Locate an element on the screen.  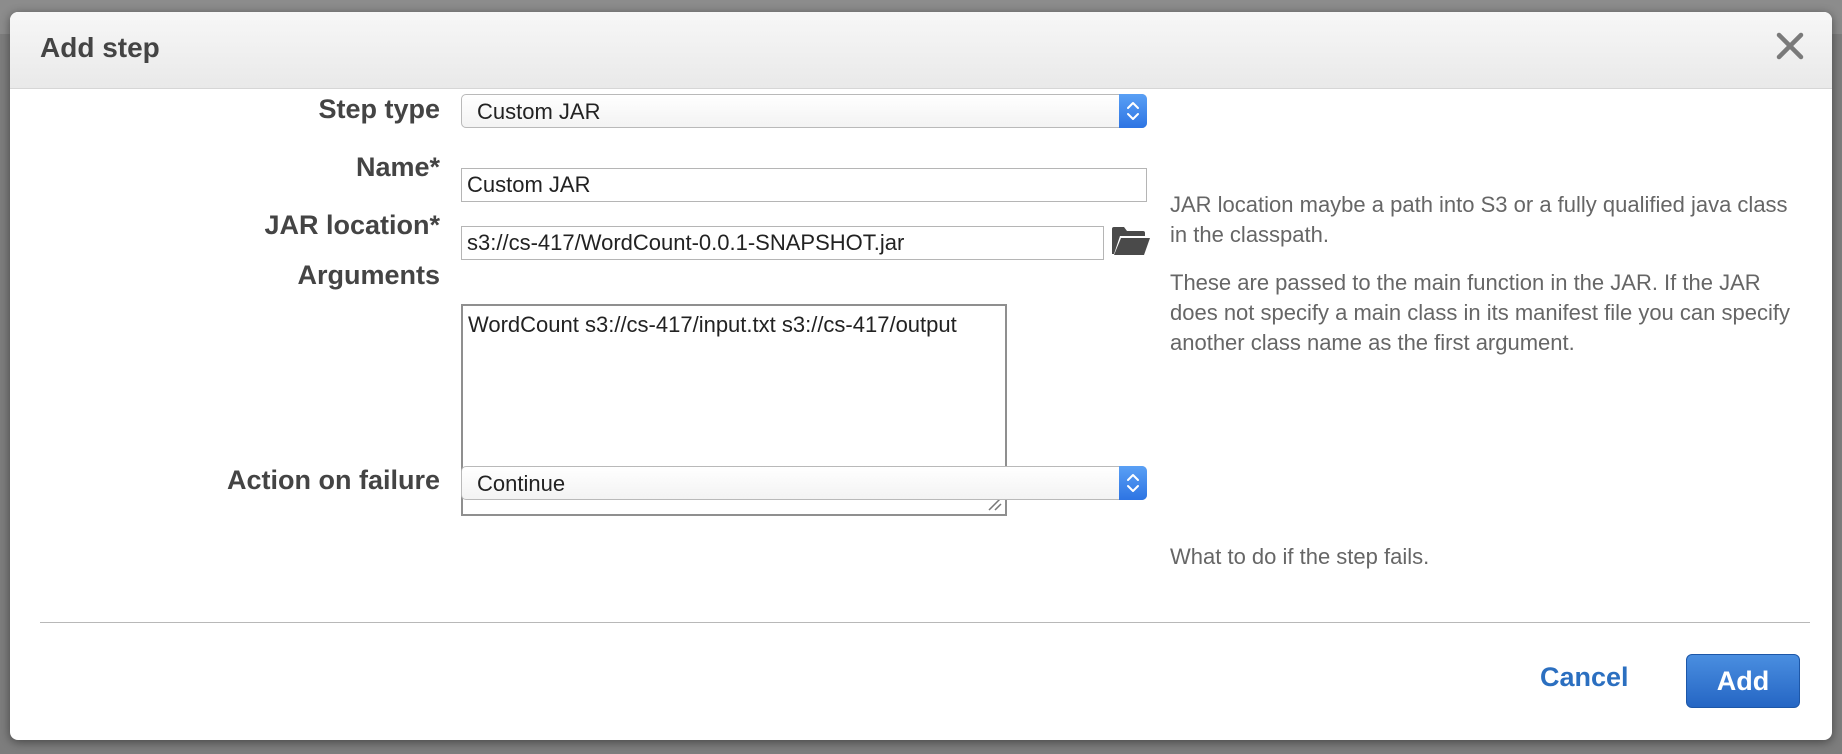
name-input is located at coordinates (804, 185).